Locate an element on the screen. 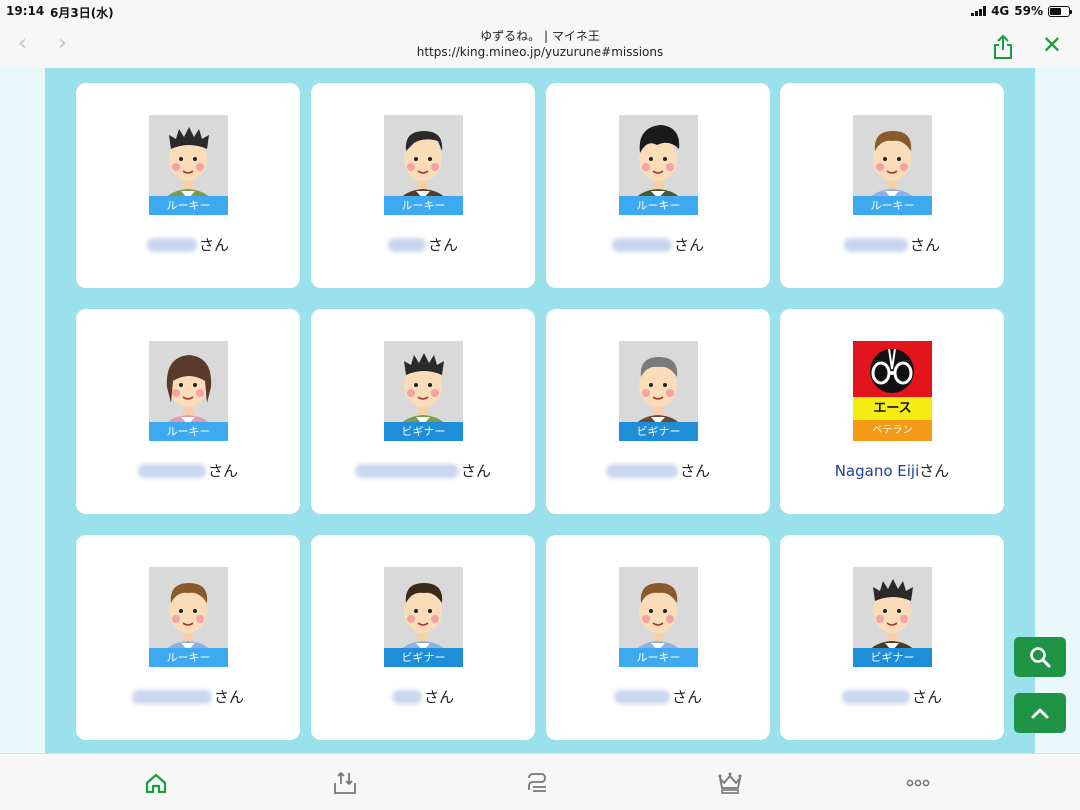 The image size is (1080, 810). signal-strength-icon is located at coordinates (979, 11).